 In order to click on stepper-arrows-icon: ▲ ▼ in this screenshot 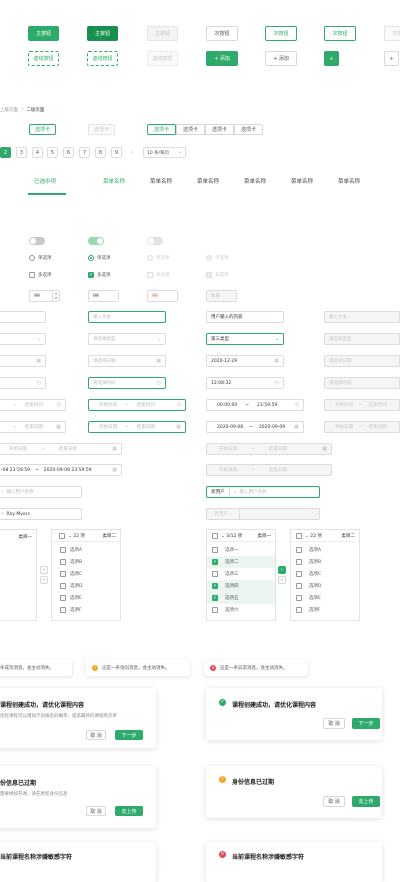, I will do `click(55, 296)`.